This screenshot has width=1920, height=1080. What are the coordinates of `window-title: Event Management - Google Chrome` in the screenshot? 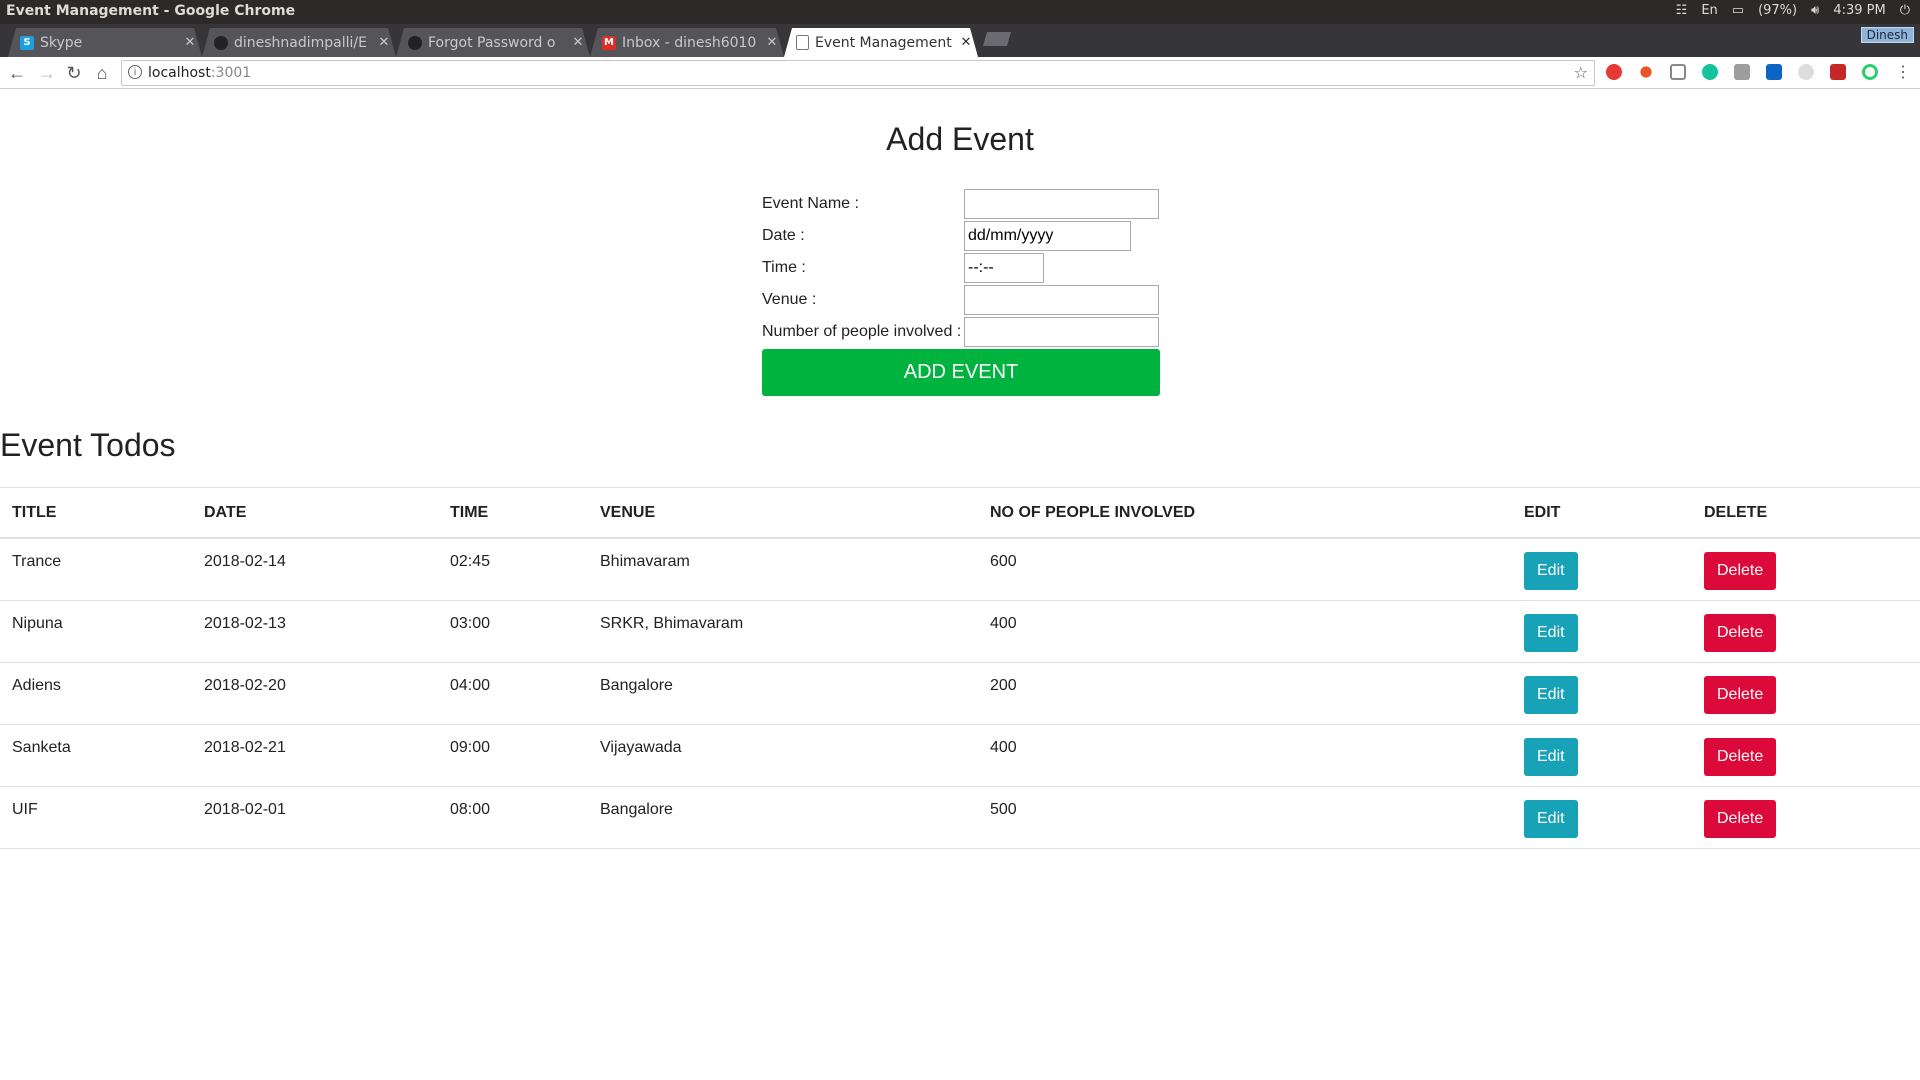 It's located at (151, 11).